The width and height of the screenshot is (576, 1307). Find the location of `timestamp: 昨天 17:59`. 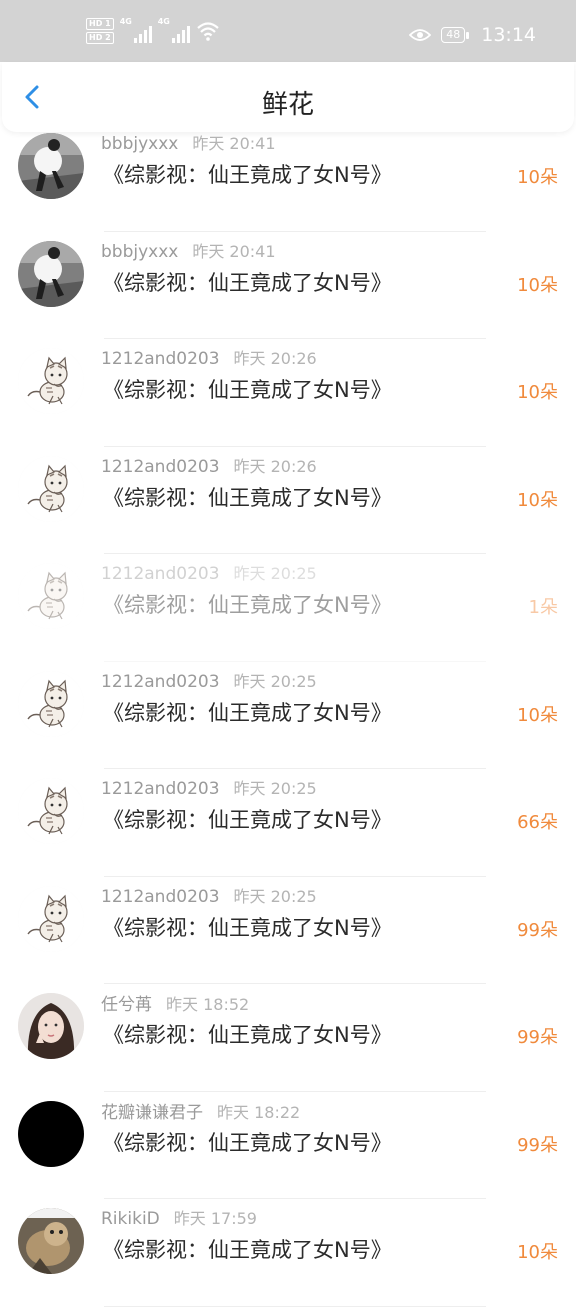

timestamp: 昨天 17:59 is located at coordinates (215, 1218).